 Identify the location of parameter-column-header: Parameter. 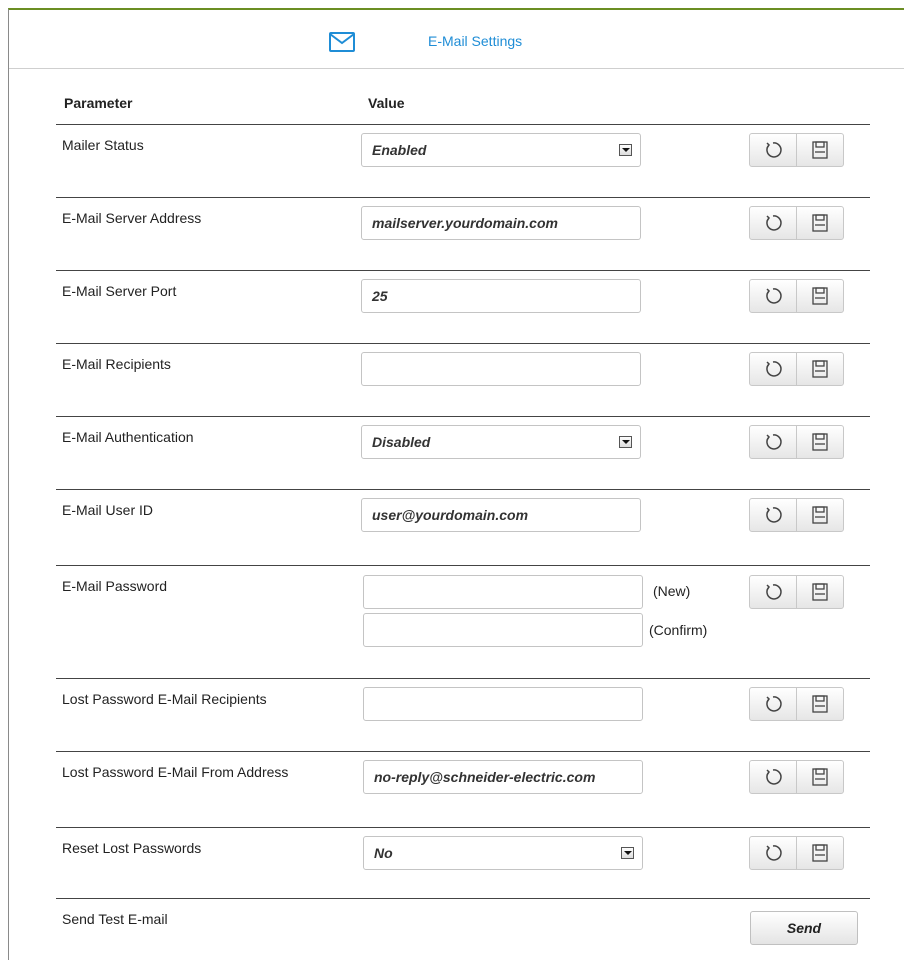
(98, 103).